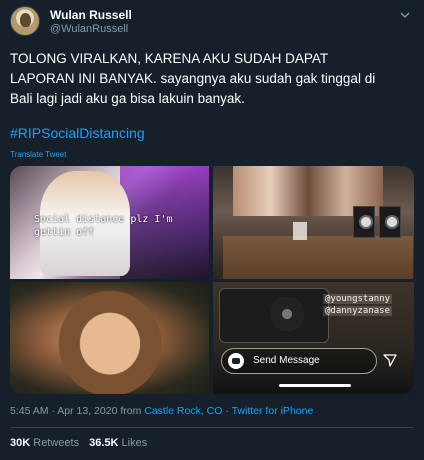  I want to click on photo-table, so click(318, 257).